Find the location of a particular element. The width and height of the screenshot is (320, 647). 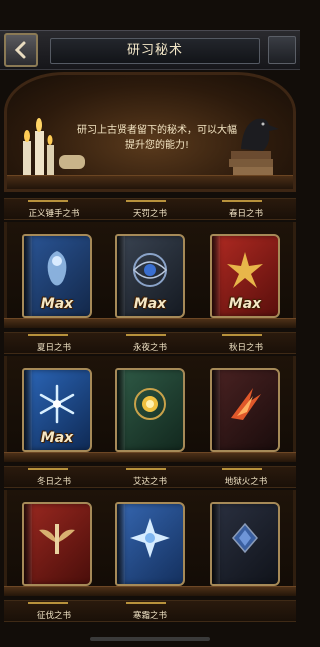

gem-icon is located at coordinates (245, 537).